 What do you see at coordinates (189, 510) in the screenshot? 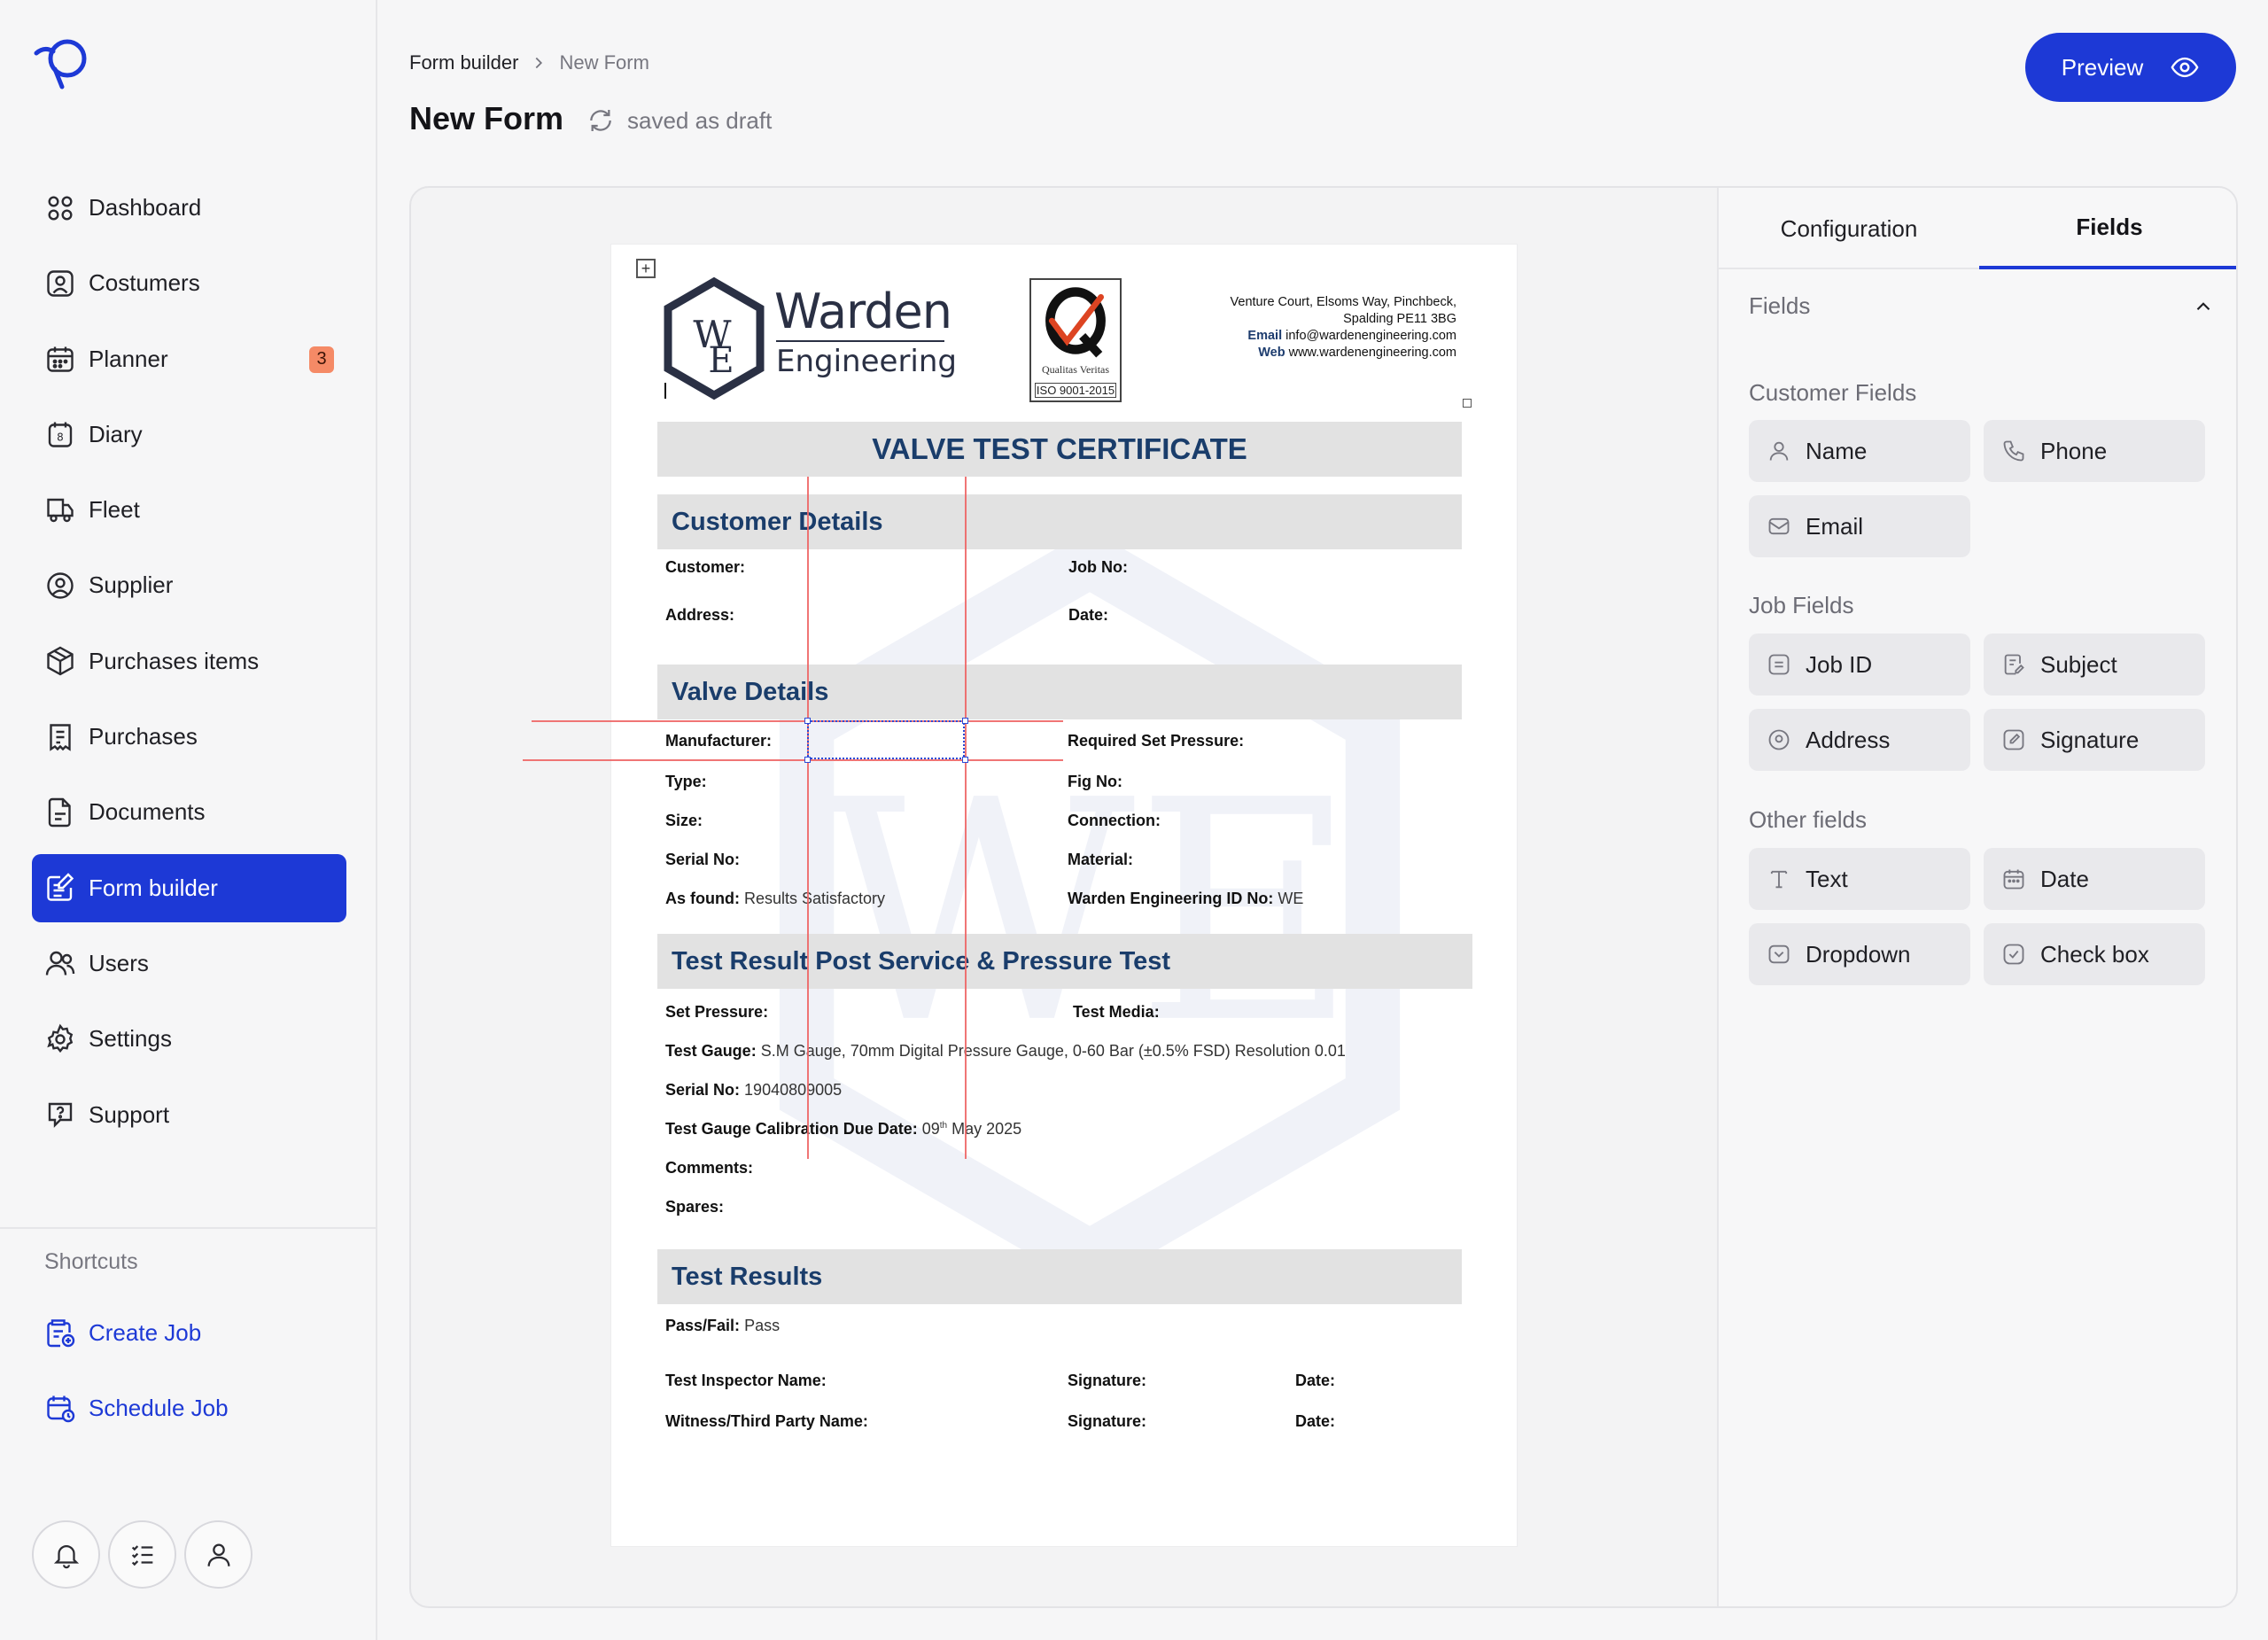
I see `sidebar-item-fleet: Fleet` at bounding box center [189, 510].